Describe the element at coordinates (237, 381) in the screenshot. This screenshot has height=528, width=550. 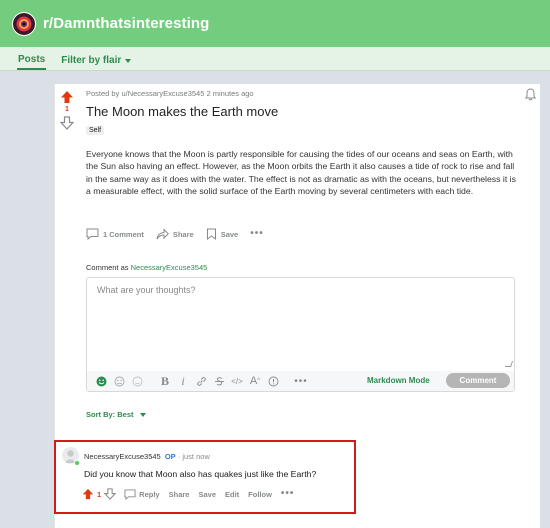
I see `code-icon: </>` at that location.